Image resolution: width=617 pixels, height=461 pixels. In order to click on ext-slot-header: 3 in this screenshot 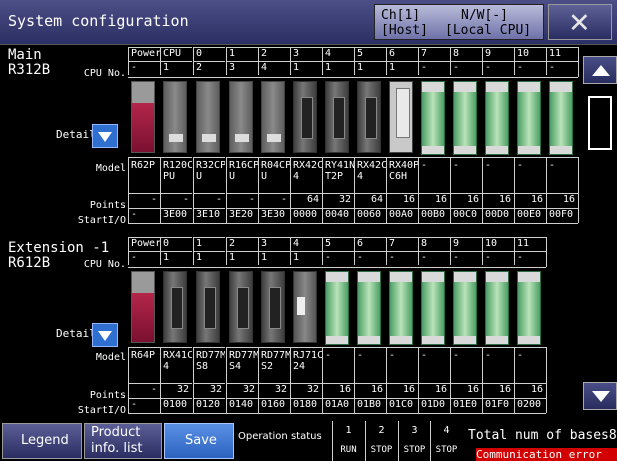, I will do `click(274, 244)`.